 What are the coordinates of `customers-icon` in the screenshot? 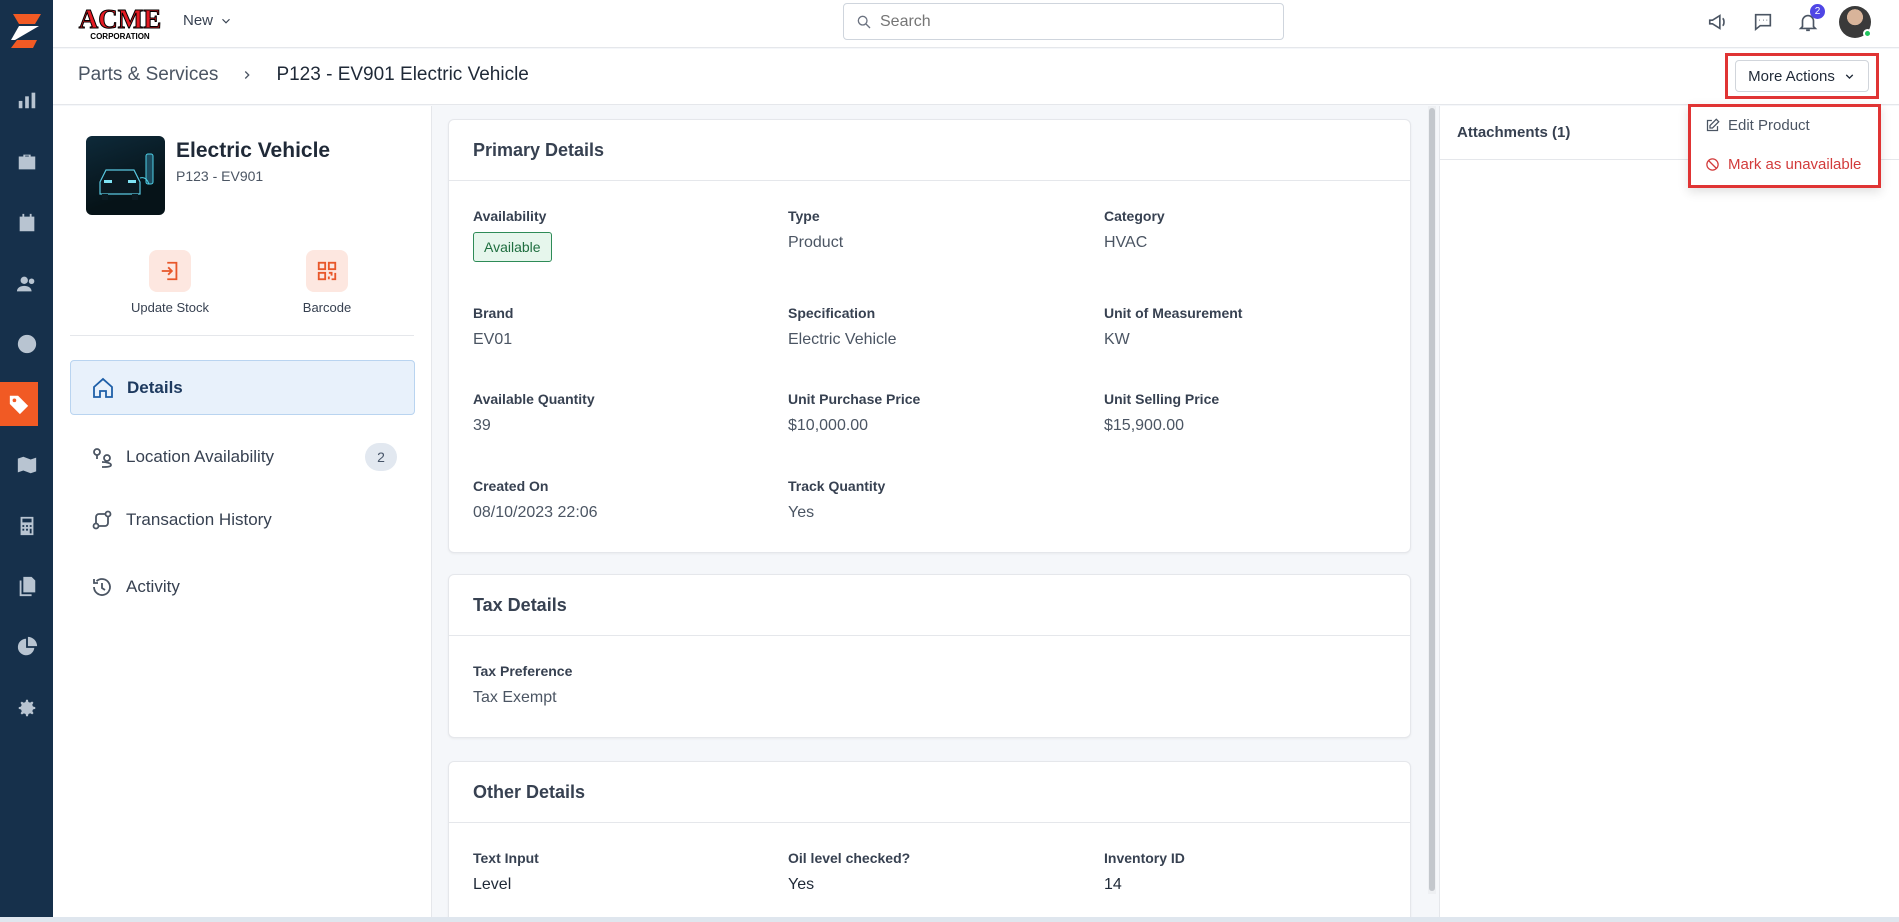 It's located at (26, 284).